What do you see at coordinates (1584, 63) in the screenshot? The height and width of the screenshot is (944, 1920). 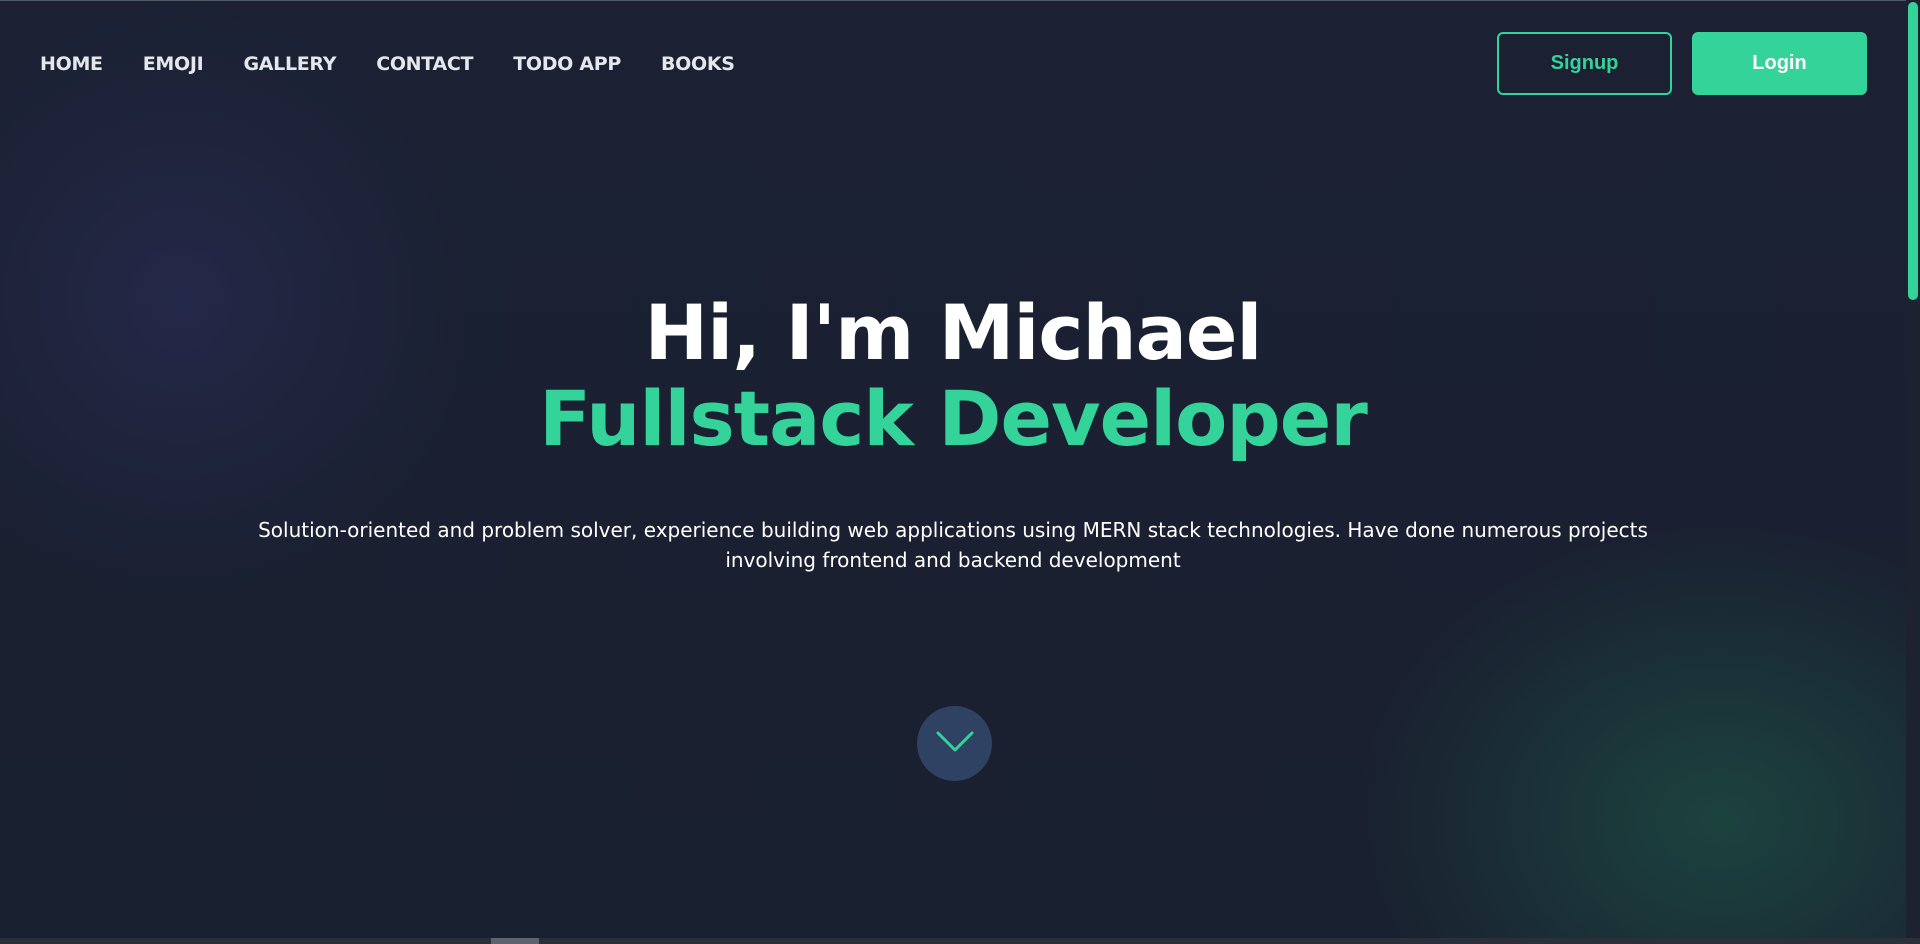 I see `signup-button: Signup` at bounding box center [1584, 63].